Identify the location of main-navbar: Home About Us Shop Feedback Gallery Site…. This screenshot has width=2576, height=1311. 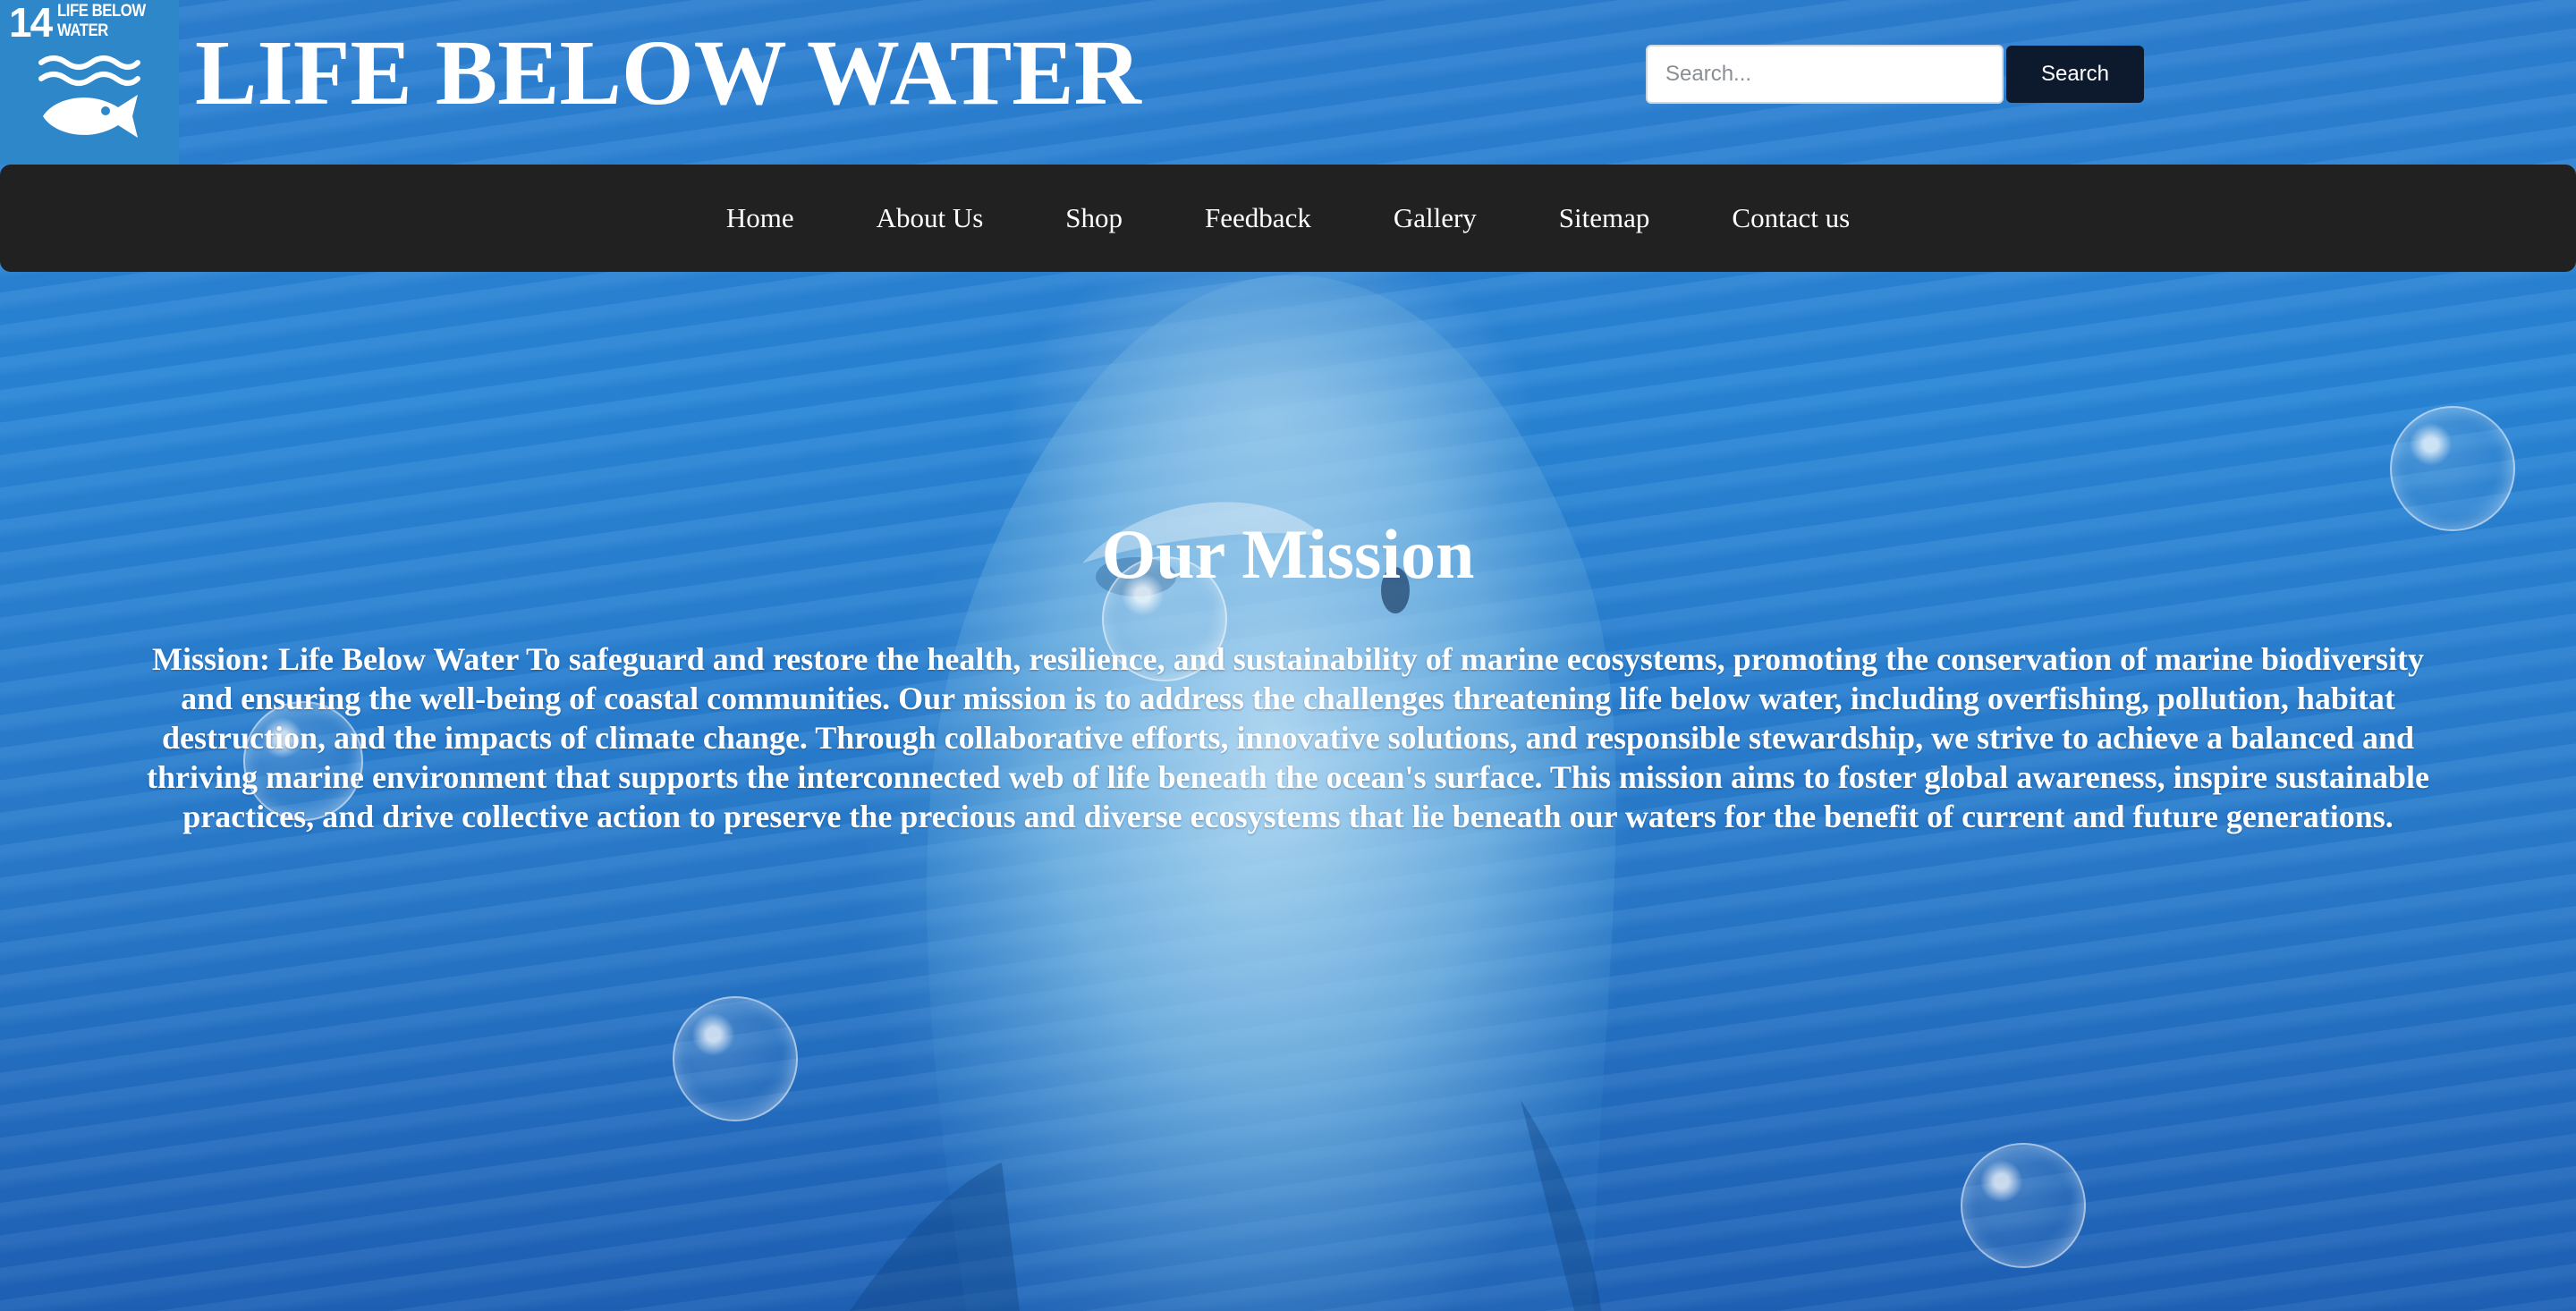
(1288, 218).